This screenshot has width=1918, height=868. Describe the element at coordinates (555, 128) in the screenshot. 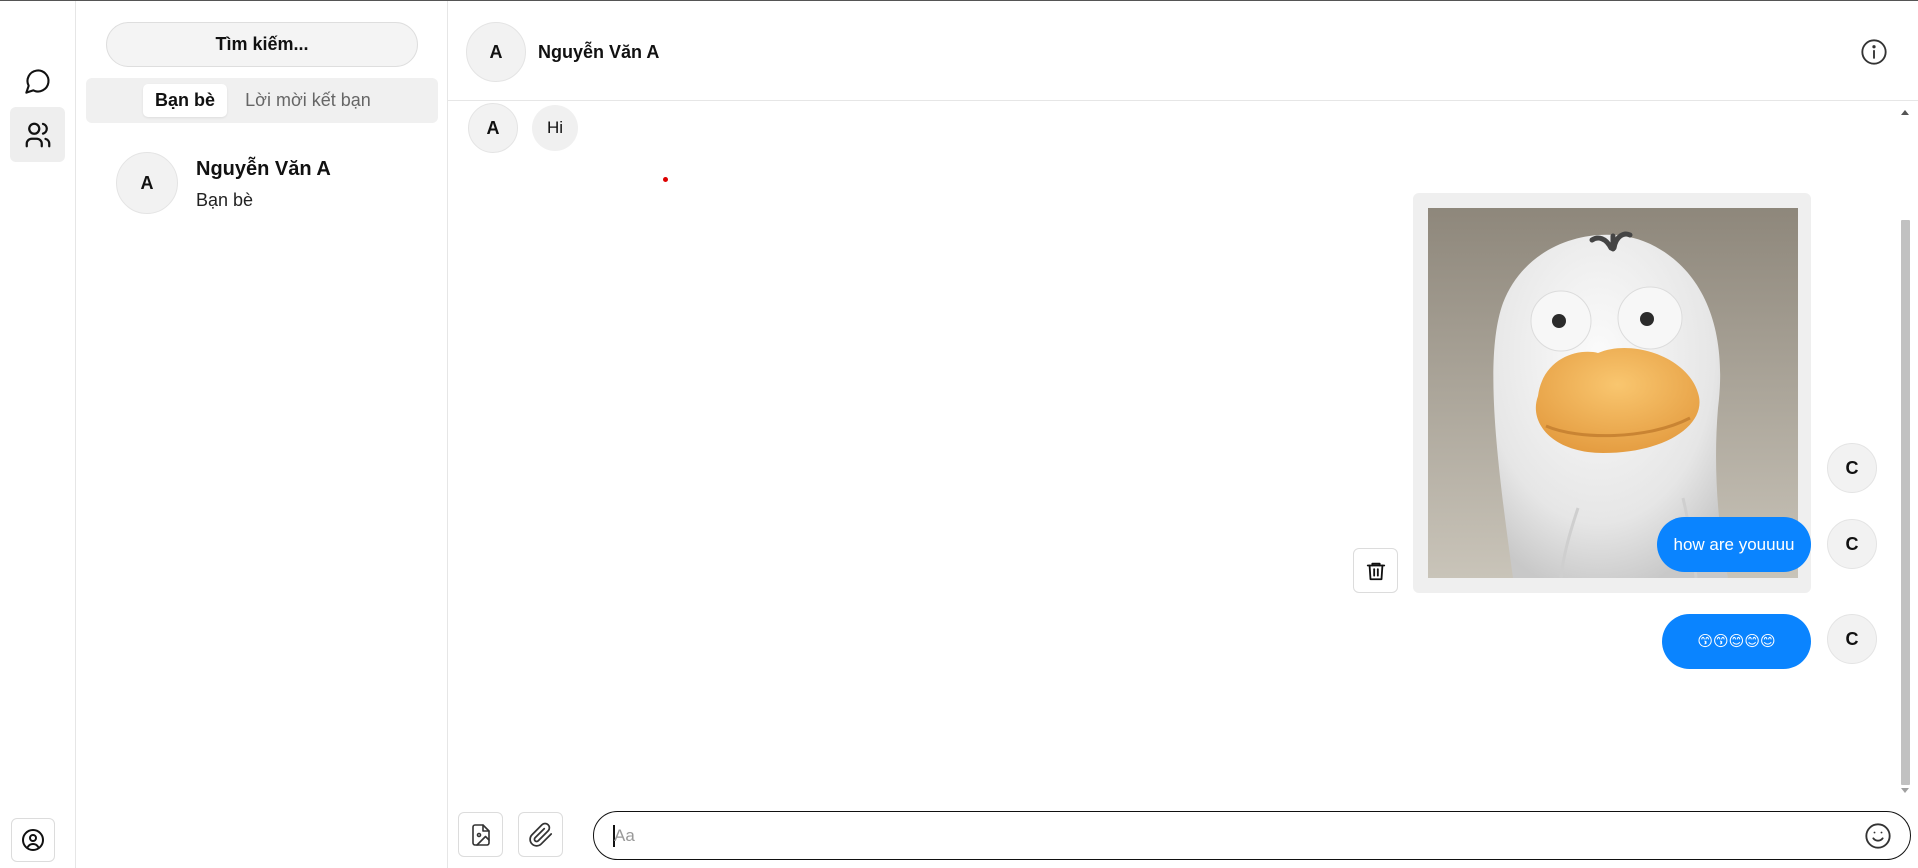

I see `message-bubble-incoming: Hi` at that location.